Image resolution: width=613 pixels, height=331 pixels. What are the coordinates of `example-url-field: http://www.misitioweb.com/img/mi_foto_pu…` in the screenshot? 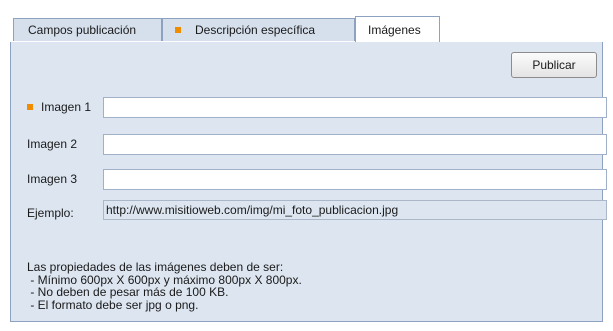 It's located at (355, 210).